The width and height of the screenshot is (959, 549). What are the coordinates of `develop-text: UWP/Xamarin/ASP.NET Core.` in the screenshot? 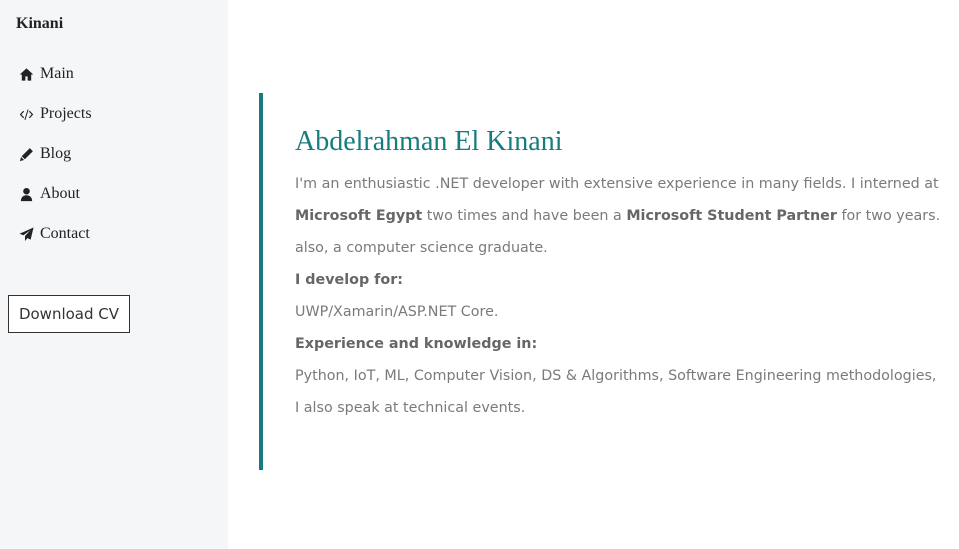 It's located at (397, 312).